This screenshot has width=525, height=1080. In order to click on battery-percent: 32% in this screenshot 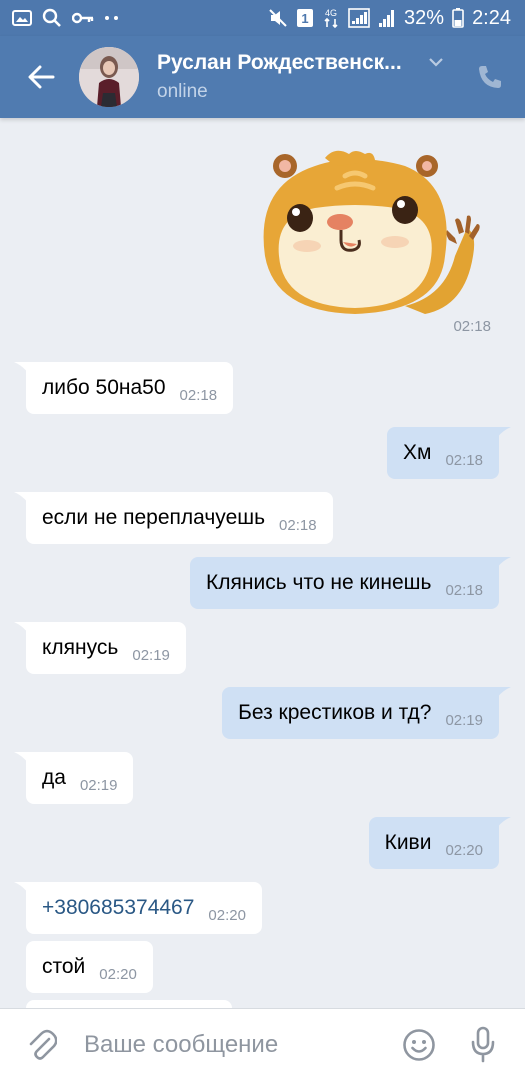, I will do `click(424, 17)`.